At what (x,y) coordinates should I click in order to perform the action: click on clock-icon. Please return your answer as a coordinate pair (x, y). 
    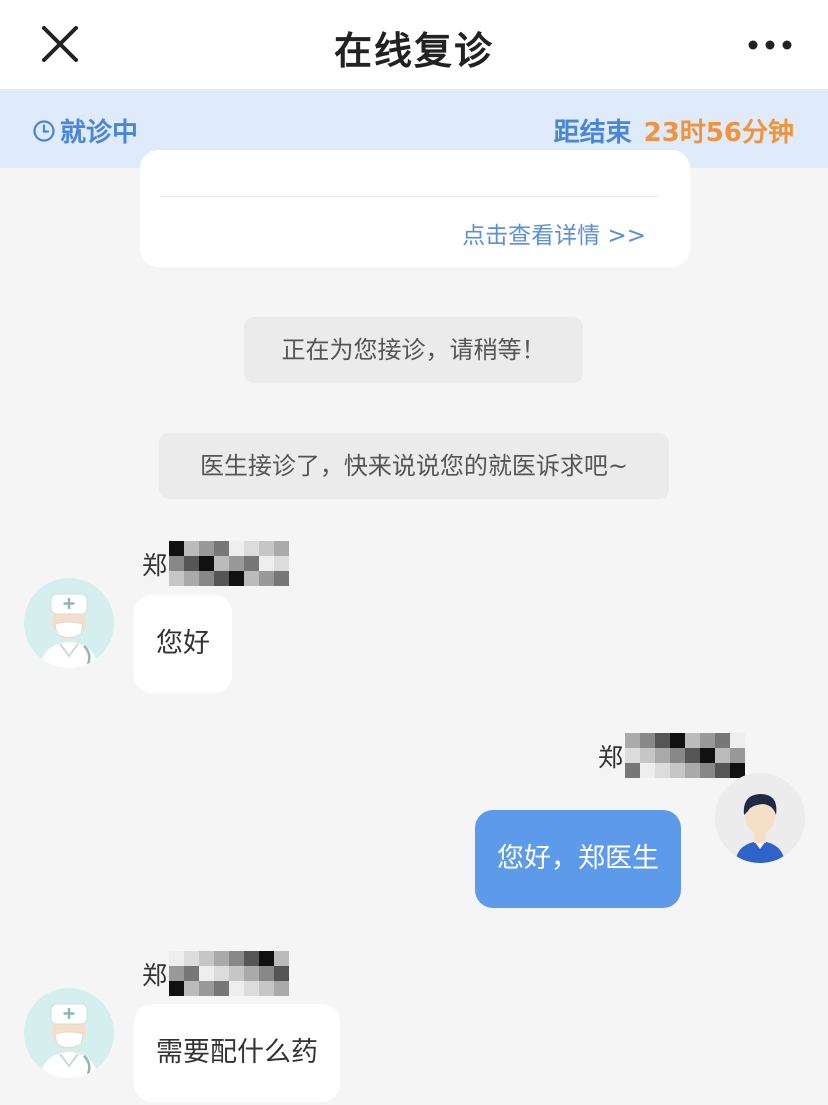
    Looking at the image, I should click on (44, 130).